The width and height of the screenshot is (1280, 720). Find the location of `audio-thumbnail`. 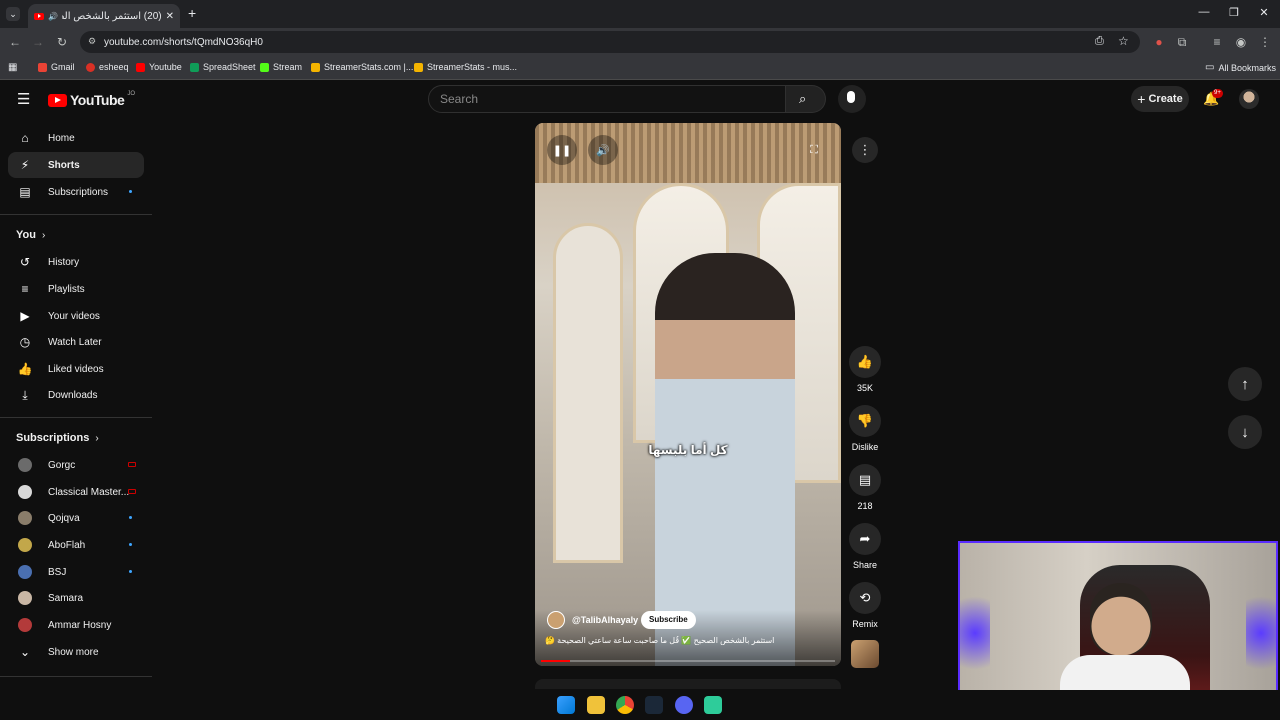

audio-thumbnail is located at coordinates (865, 654).